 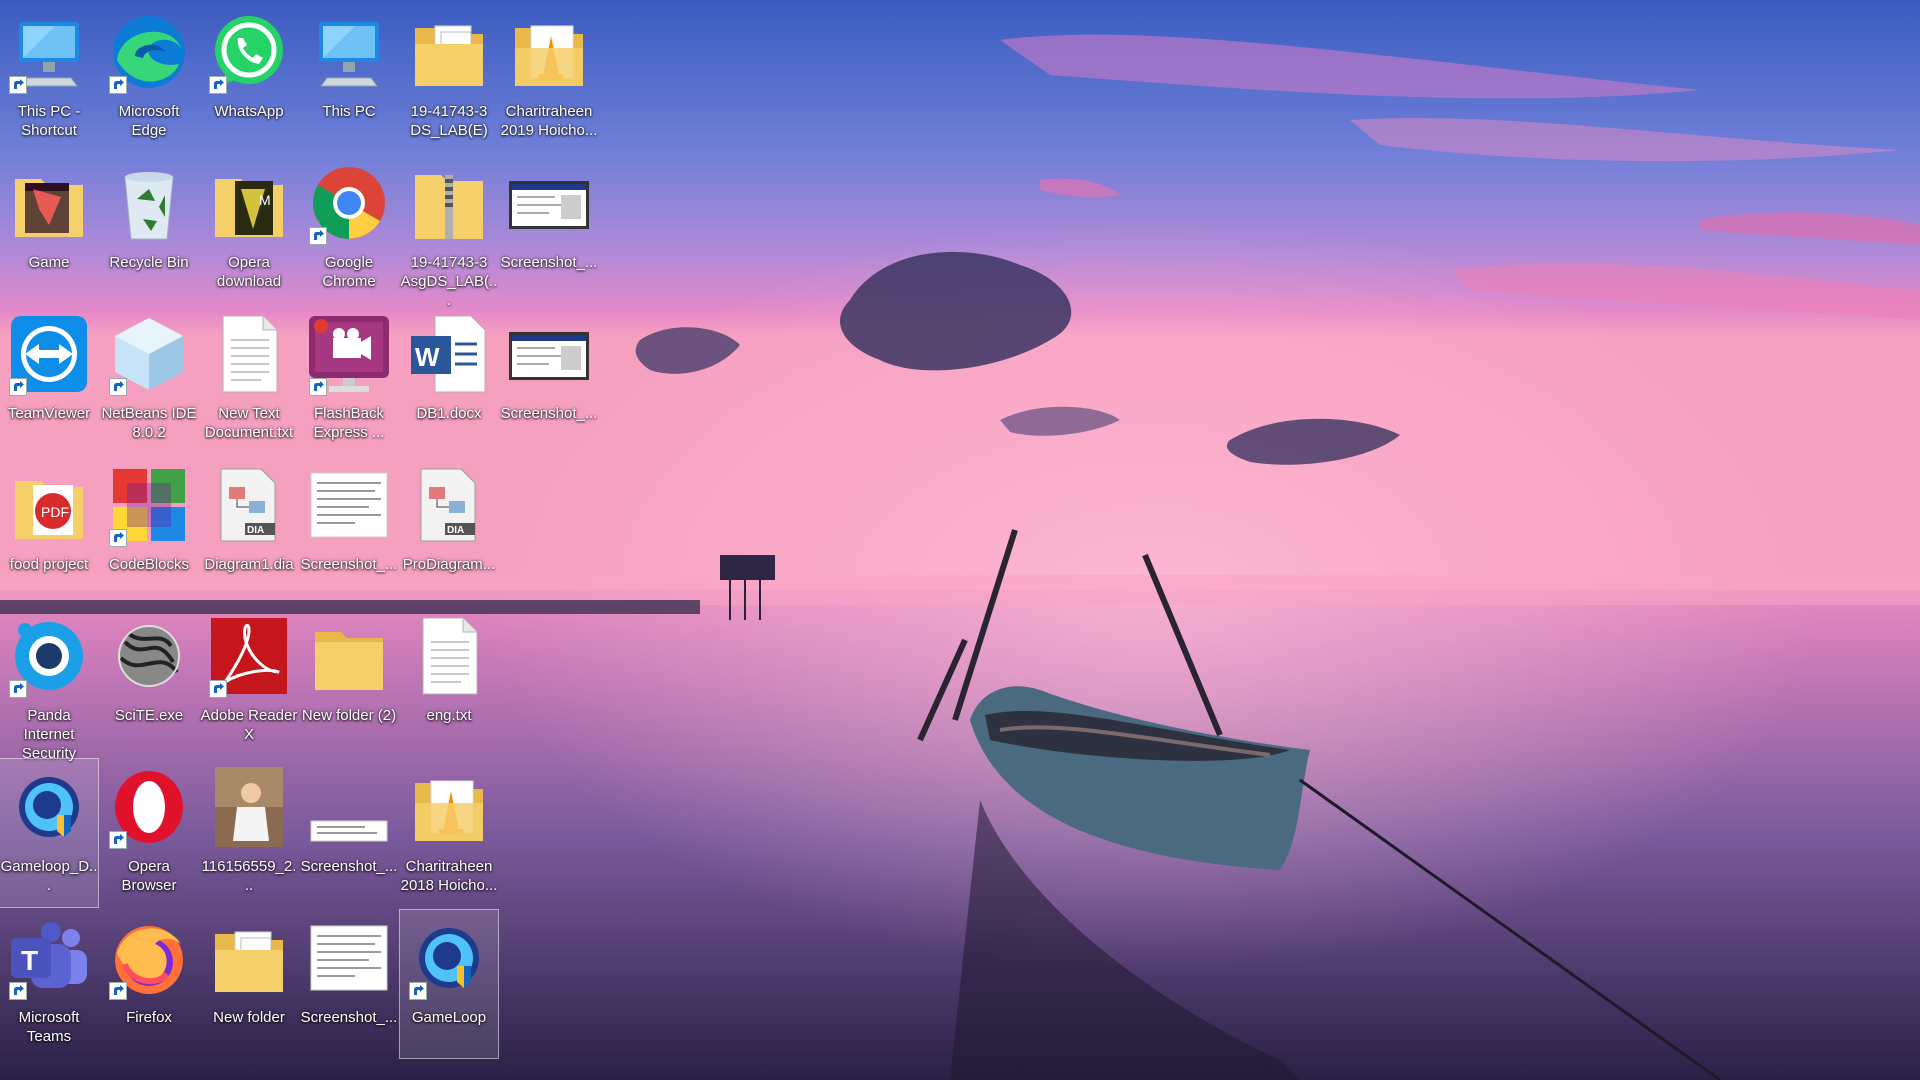 What do you see at coordinates (149, 121) in the screenshot?
I see `desktop-icon-label: Microsoft Edge` at bounding box center [149, 121].